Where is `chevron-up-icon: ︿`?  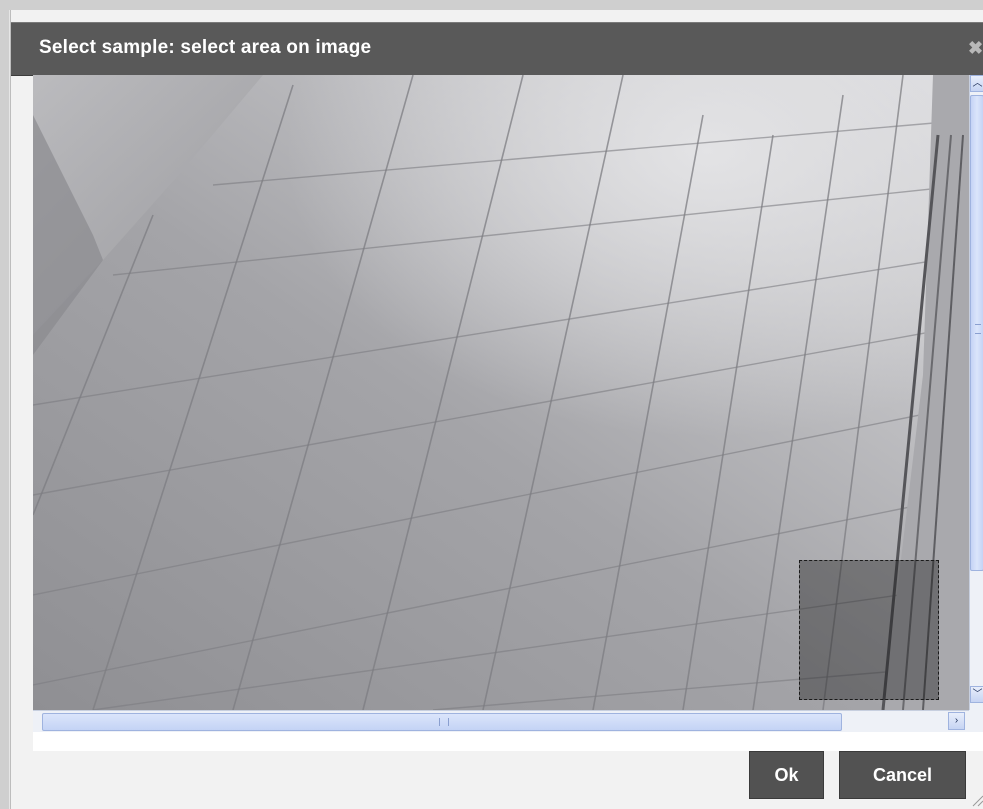 chevron-up-icon: ︿ is located at coordinates (976, 83).